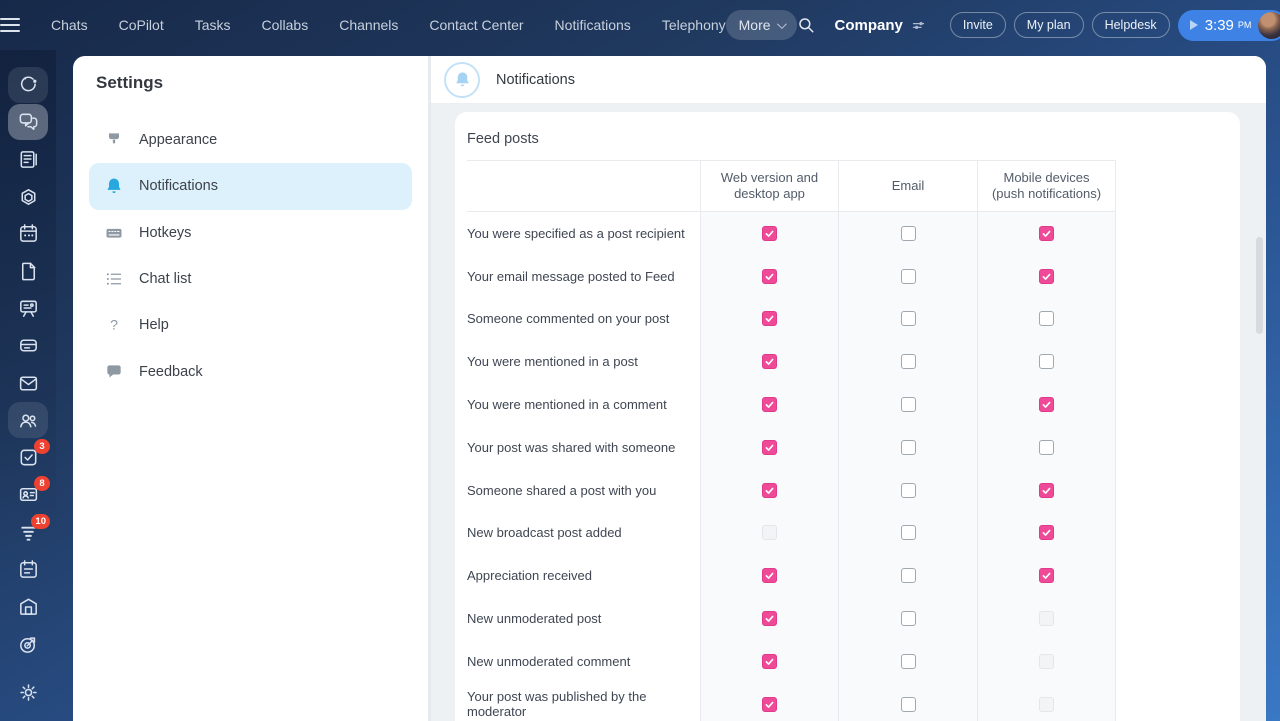 This screenshot has height=721, width=1280. What do you see at coordinates (761, 25) in the screenshot?
I see `nav-more-button: More` at bounding box center [761, 25].